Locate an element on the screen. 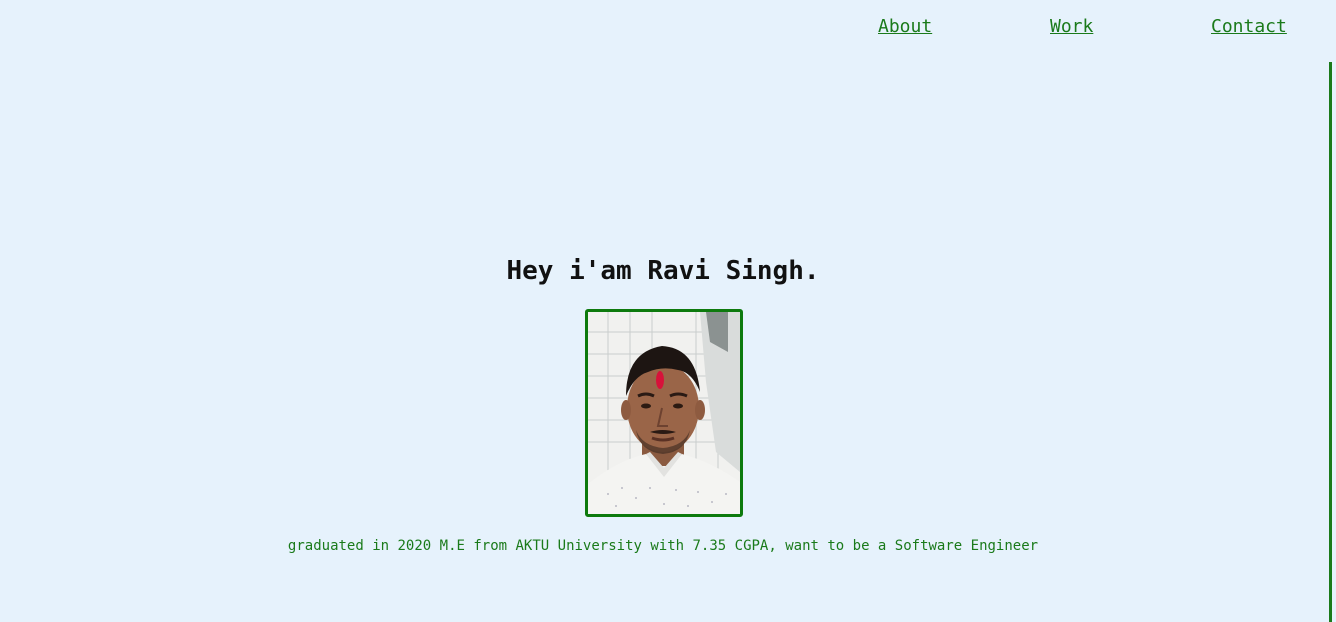 This screenshot has height=622, width=1336. nav-link-about: About is located at coordinates (905, 27).